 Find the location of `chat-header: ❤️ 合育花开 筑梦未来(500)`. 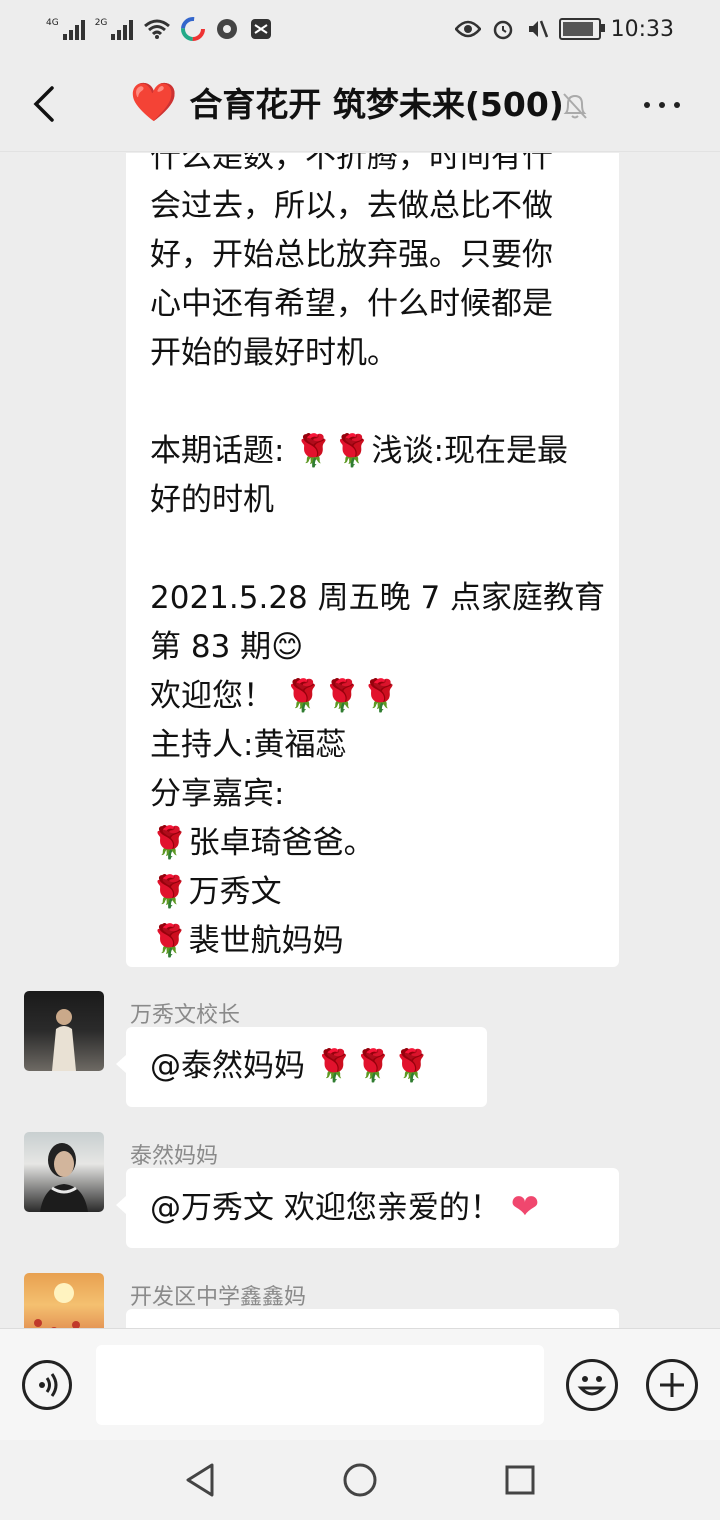

chat-header: ❤️ 合育花开 筑梦未来(500) is located at coordinates (360, 105).